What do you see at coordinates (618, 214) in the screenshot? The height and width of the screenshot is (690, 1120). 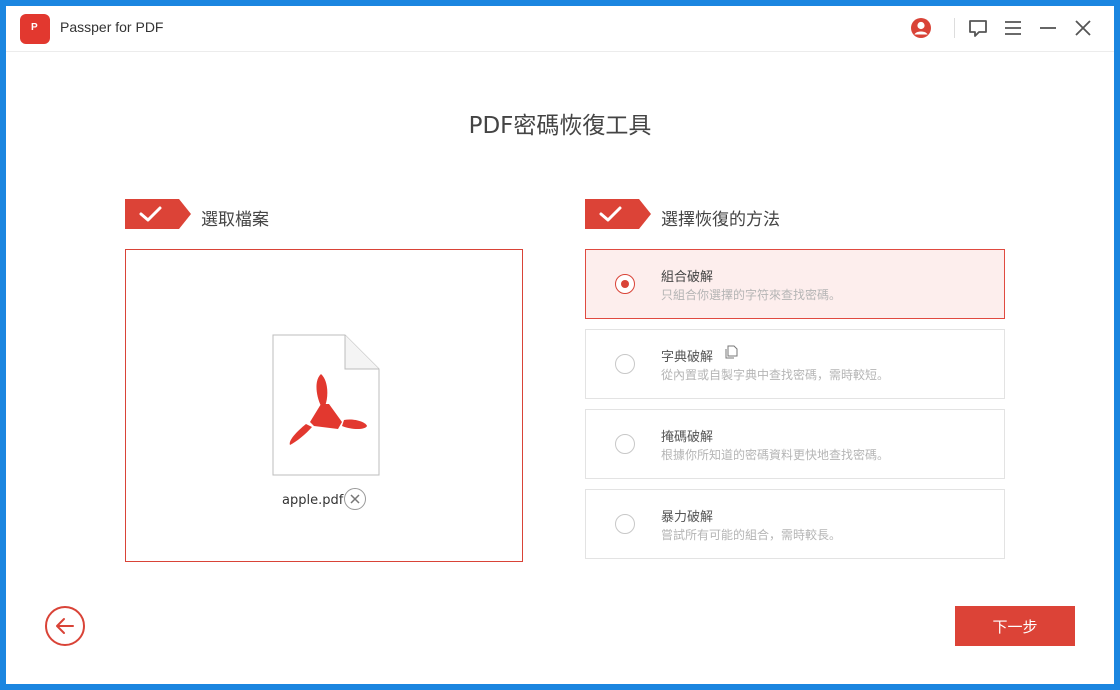 I see `step2-check-icon` at bounding box center [618, 214].